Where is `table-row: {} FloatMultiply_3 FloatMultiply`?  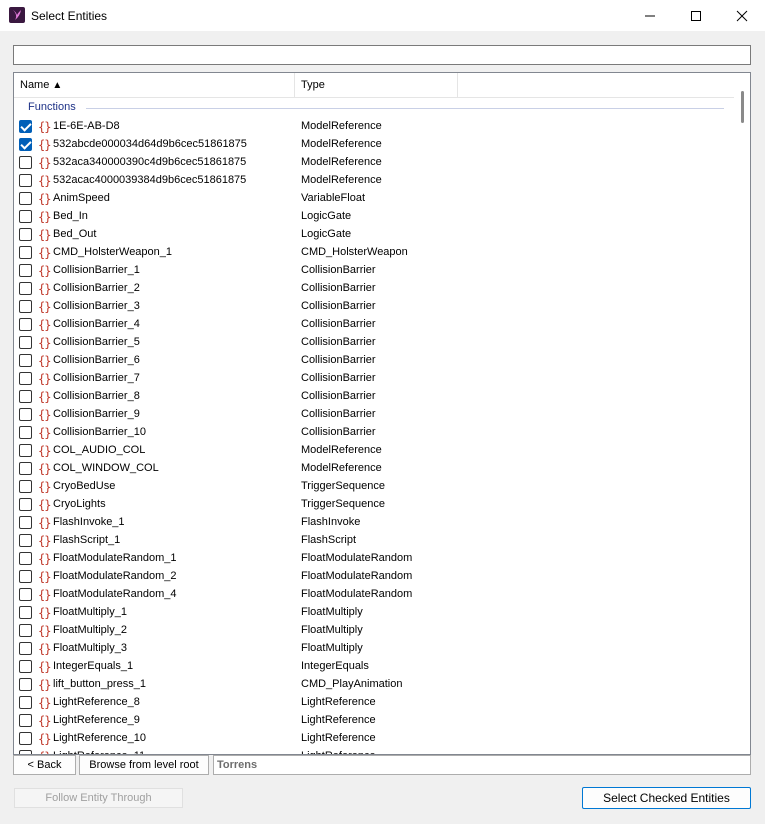 table-row: {} FloatMultiply_3 FloatMultiply is located at coordinates (374, 649).